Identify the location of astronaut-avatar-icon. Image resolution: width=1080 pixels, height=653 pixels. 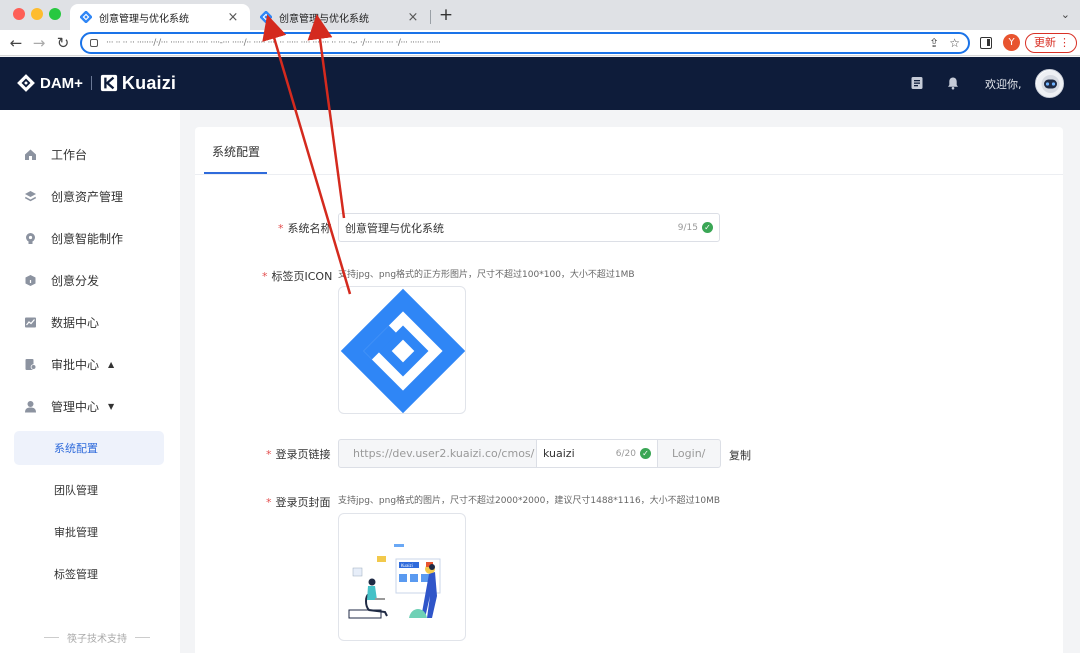
(1049, 83).